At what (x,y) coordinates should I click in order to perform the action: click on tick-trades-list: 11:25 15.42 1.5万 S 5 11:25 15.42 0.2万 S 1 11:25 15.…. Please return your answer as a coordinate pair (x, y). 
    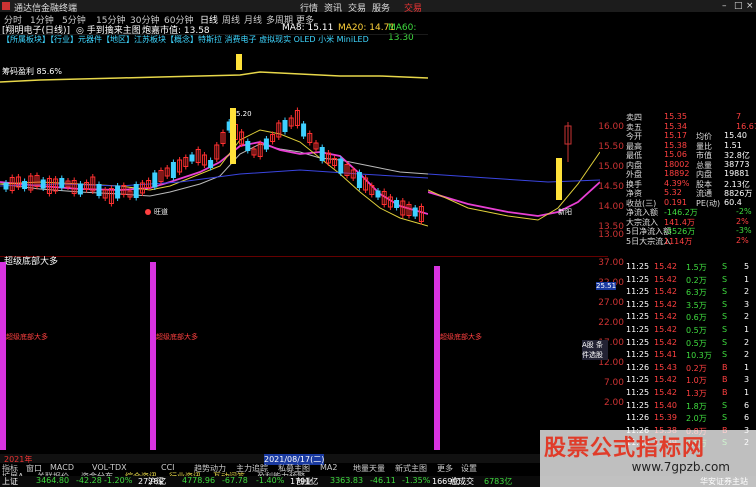
    Looking at the image, I should click on (690, 358).